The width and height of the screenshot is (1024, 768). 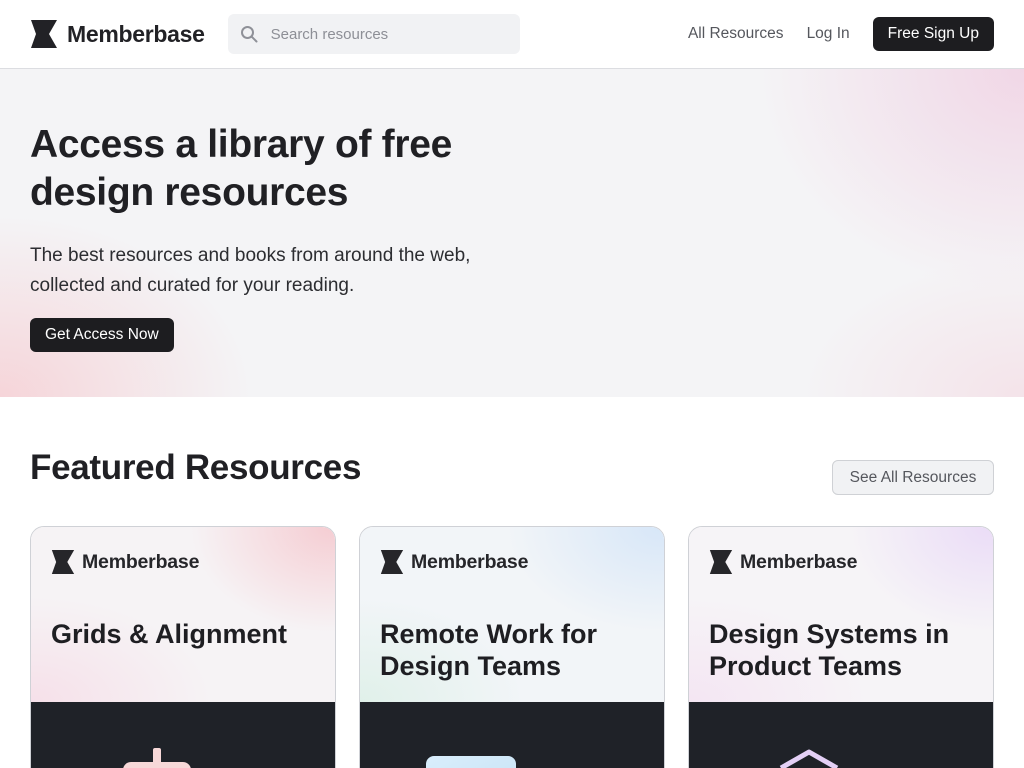 I want to click on window-illustration-icon, so click(x=471, y=762).